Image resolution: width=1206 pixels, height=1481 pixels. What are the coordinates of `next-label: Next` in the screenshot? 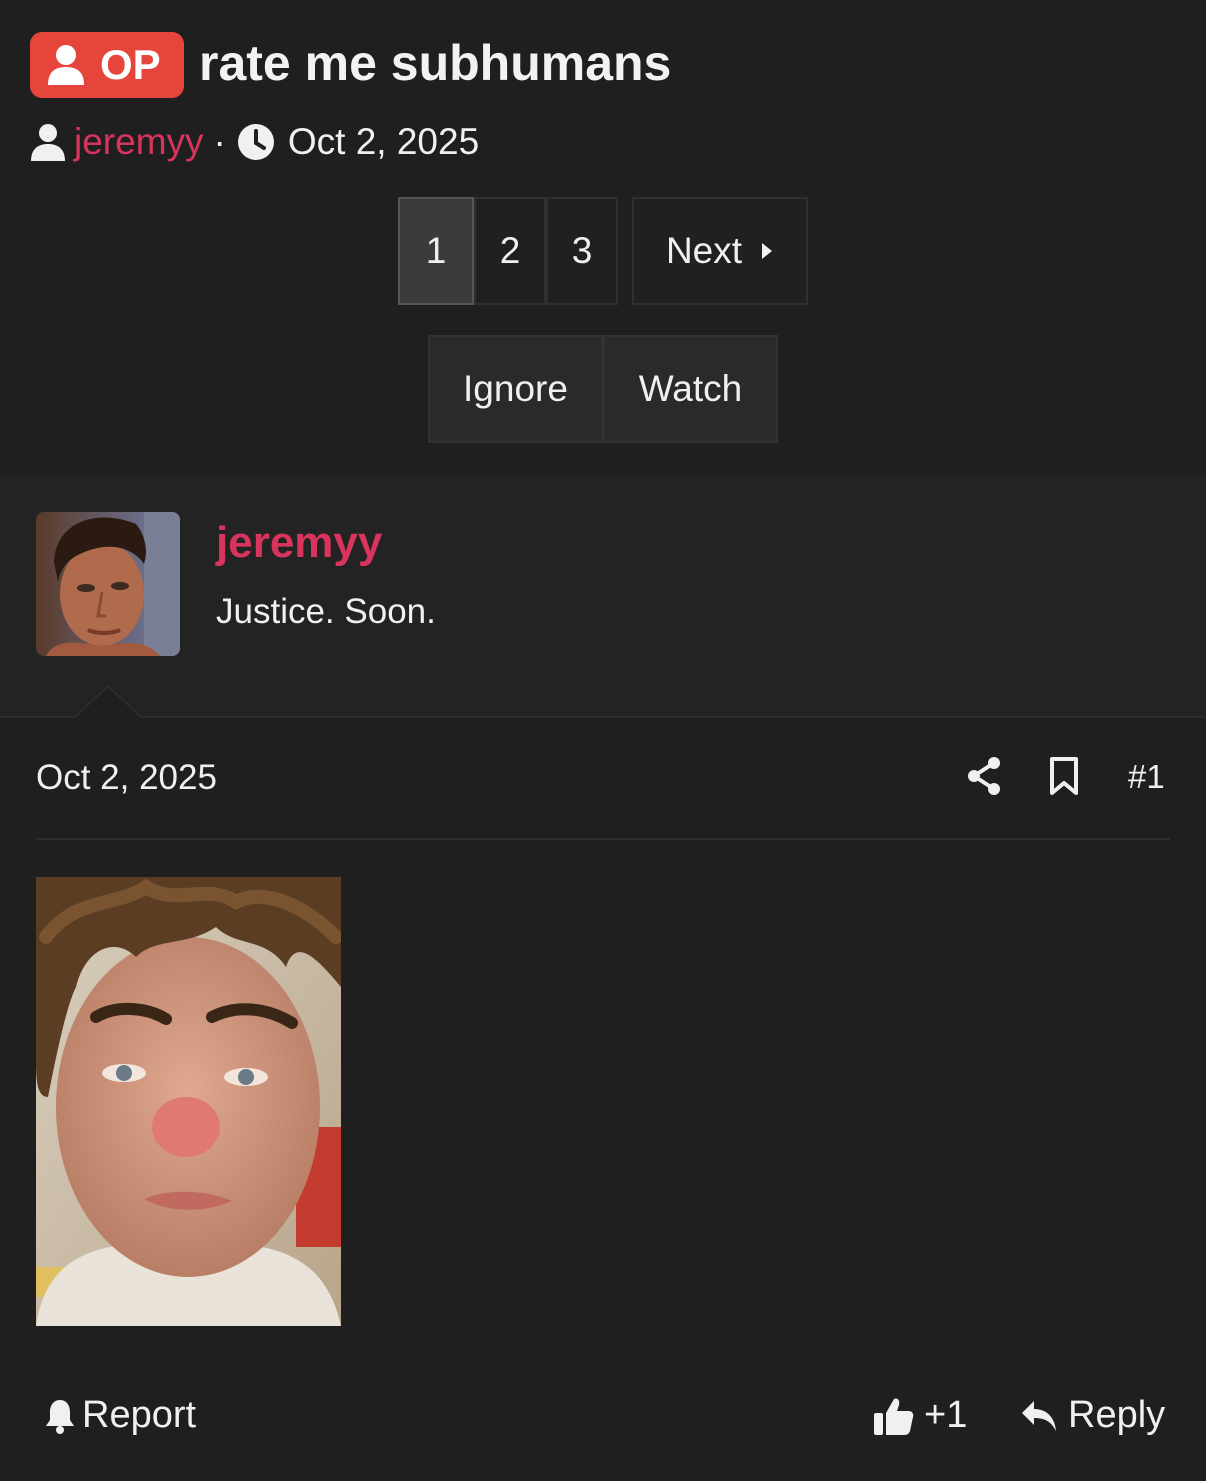 It's located at (704, 250).